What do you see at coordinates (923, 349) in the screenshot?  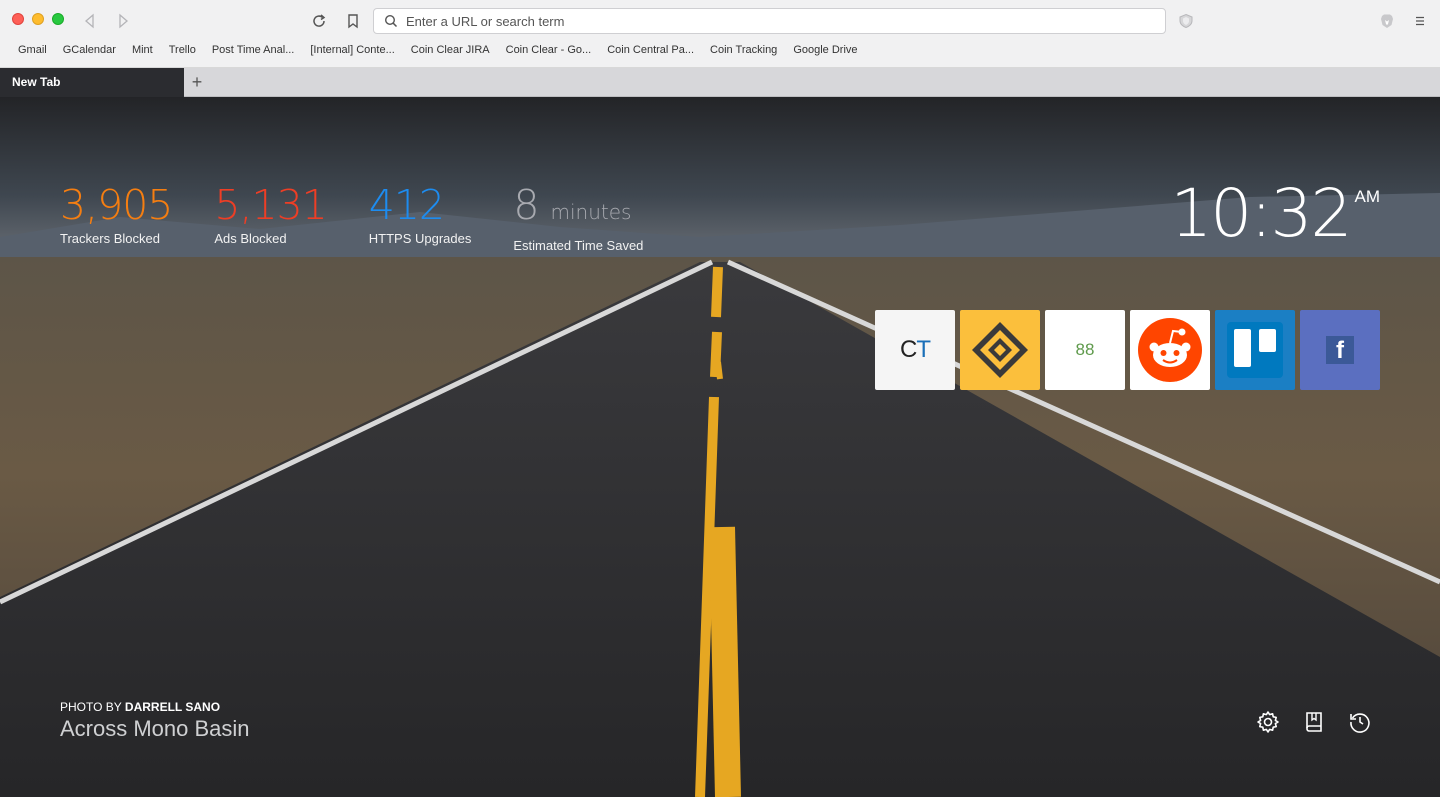 I see `ct-letter-t: T` at bounding box center [923, 349].